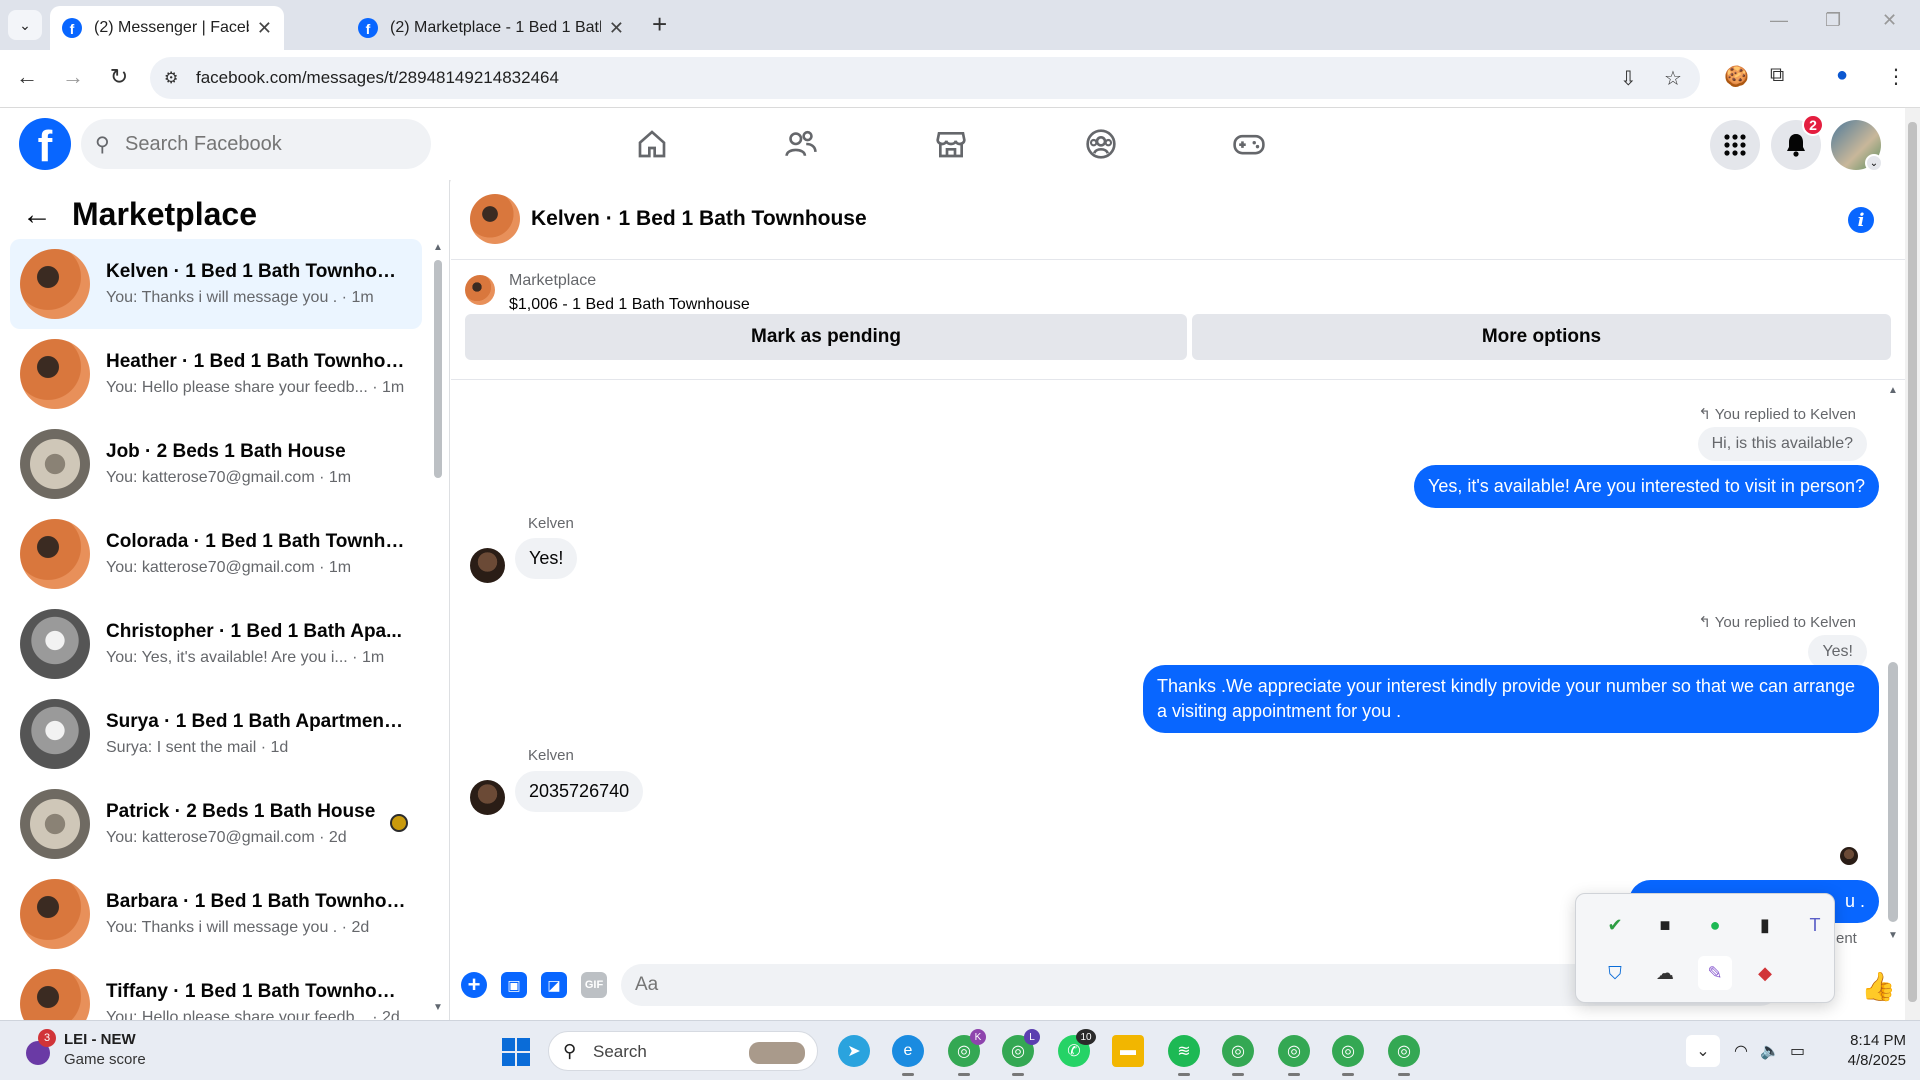 The width and height of the screenshot is (1920, 1080). What do you see at coordinates (683, 1051) in the screenshot?
I see `taskbar-search: ⚲ Search` at bounding box center [683, 1051].